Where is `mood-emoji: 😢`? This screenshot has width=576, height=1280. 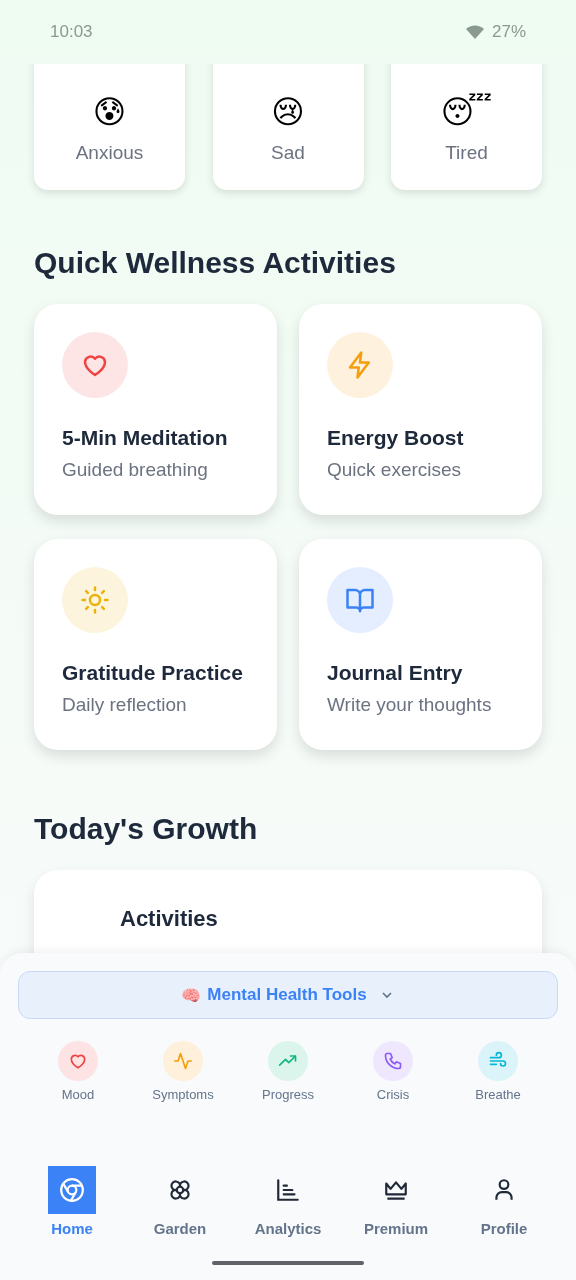
mood-emoji: 😢 is located at coordinates (288, 112).